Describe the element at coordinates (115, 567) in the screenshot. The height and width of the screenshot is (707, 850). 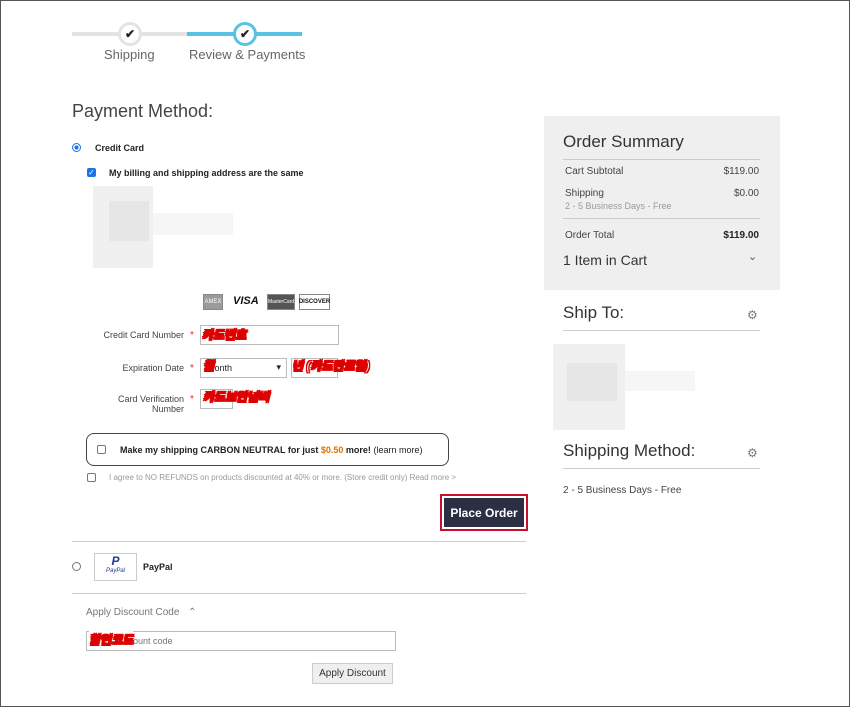
I see `paypal-logo: P PayPal` at that location.